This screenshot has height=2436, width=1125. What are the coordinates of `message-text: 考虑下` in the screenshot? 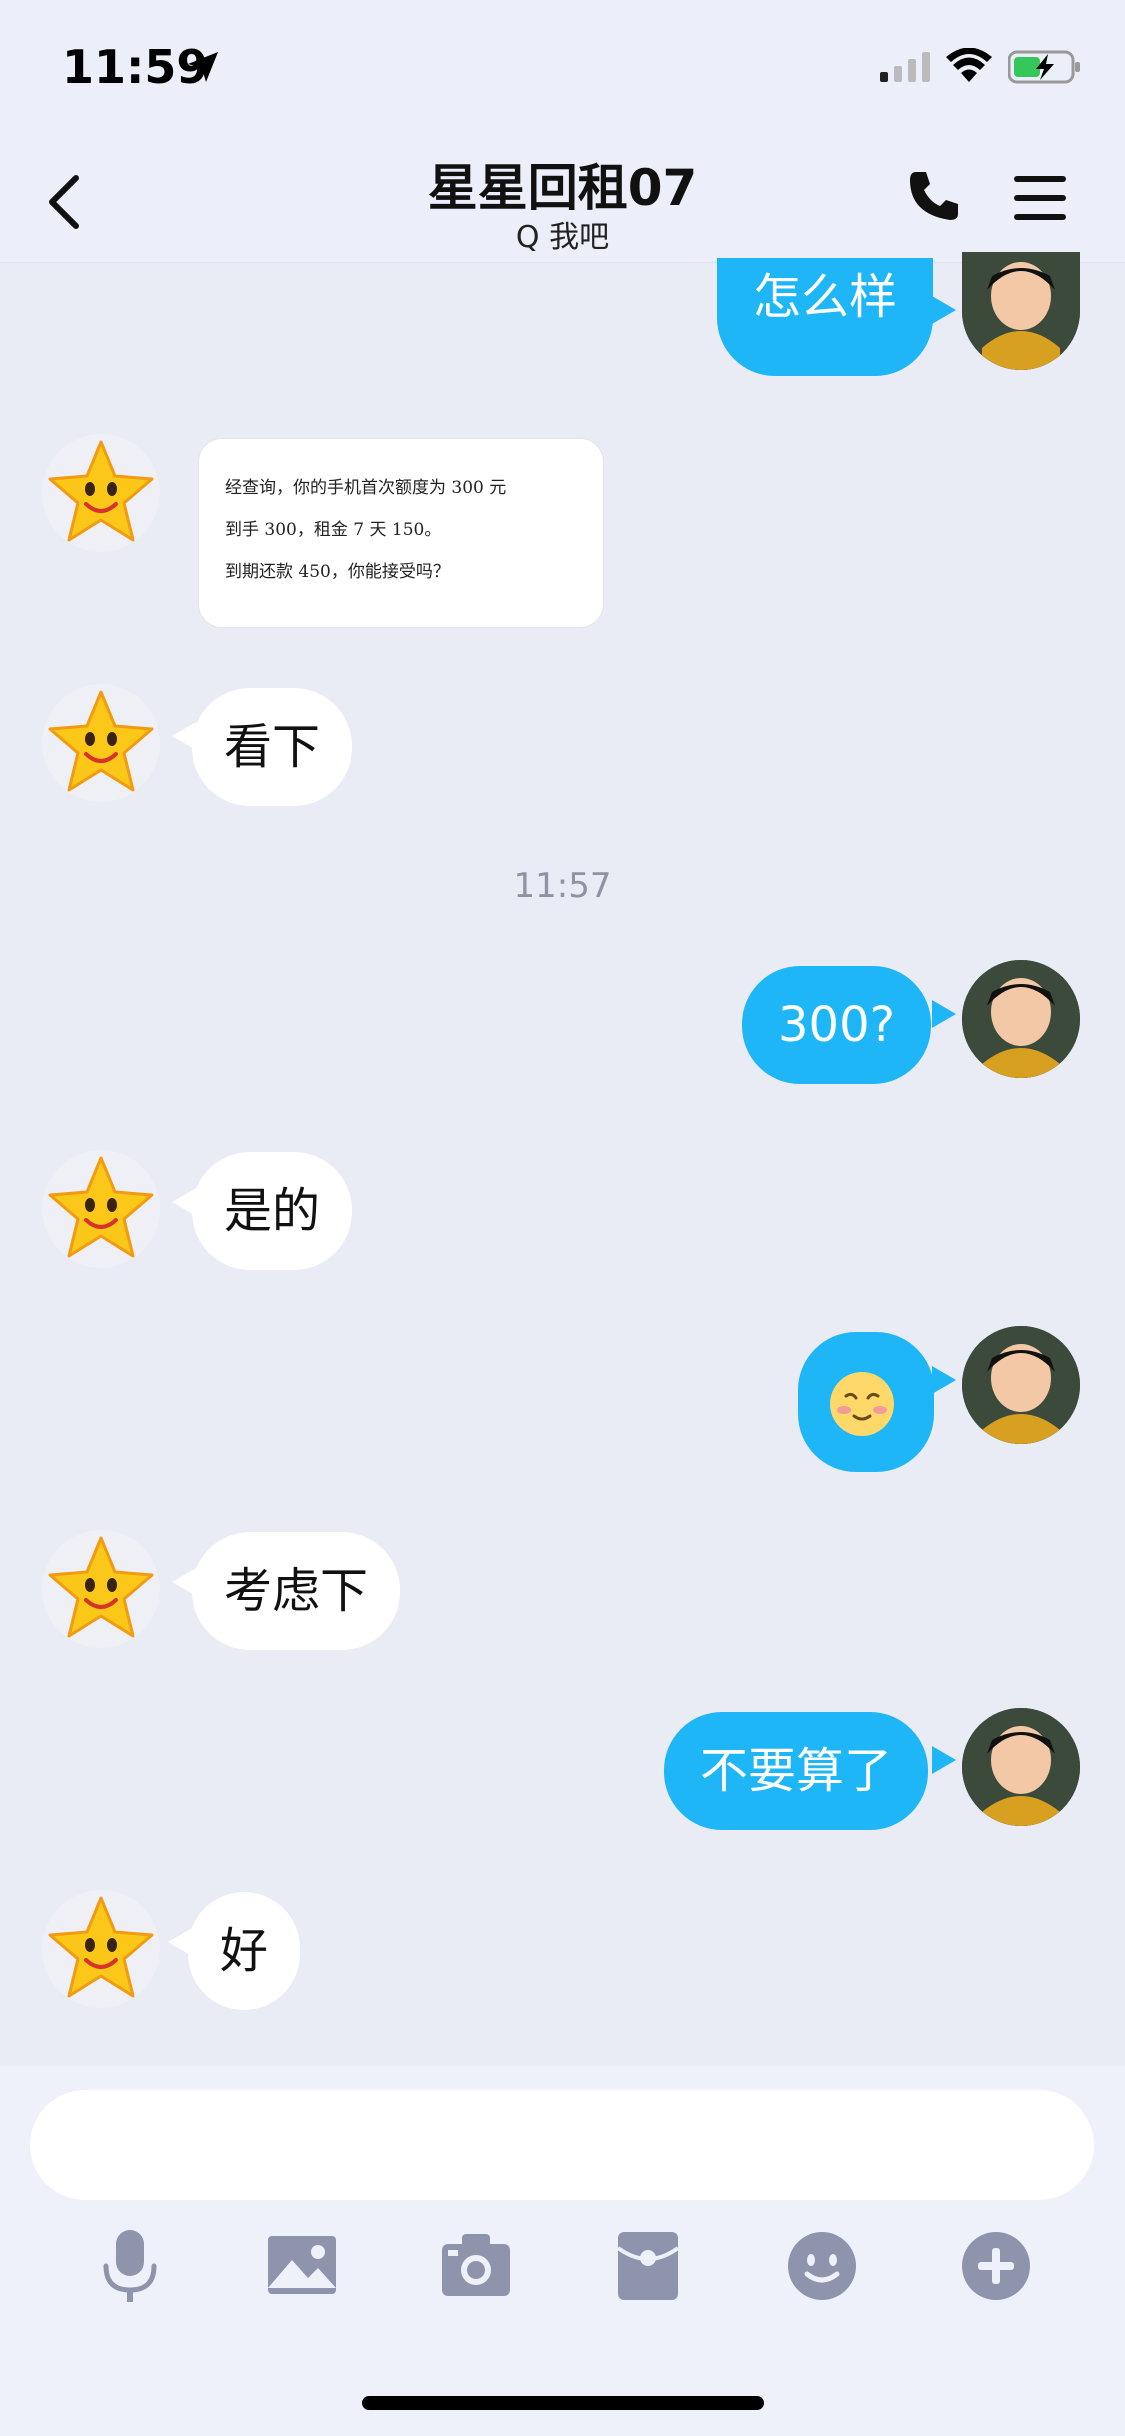 It's located at (296, 1591).